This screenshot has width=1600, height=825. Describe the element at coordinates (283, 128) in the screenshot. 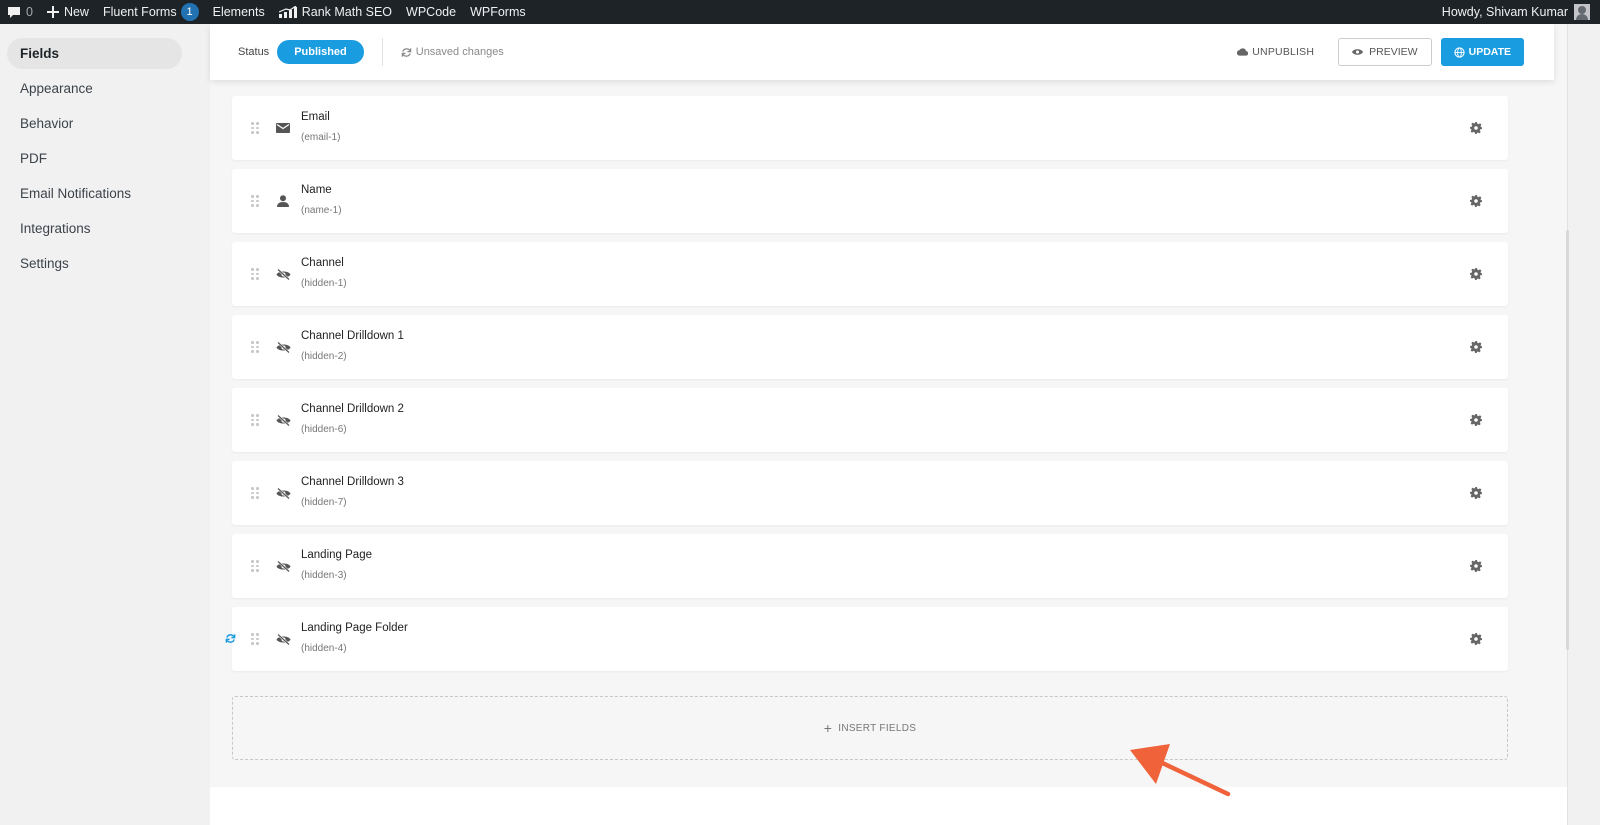

I see `envelope-icon` at that location.